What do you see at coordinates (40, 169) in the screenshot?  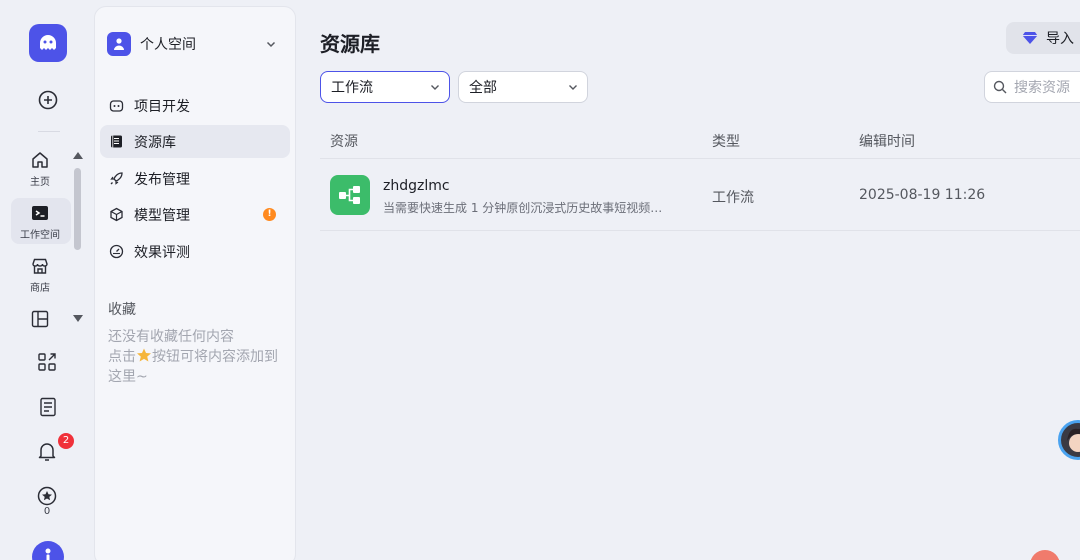 I see `rail-home: 主页` at bounding box center [40, 169].